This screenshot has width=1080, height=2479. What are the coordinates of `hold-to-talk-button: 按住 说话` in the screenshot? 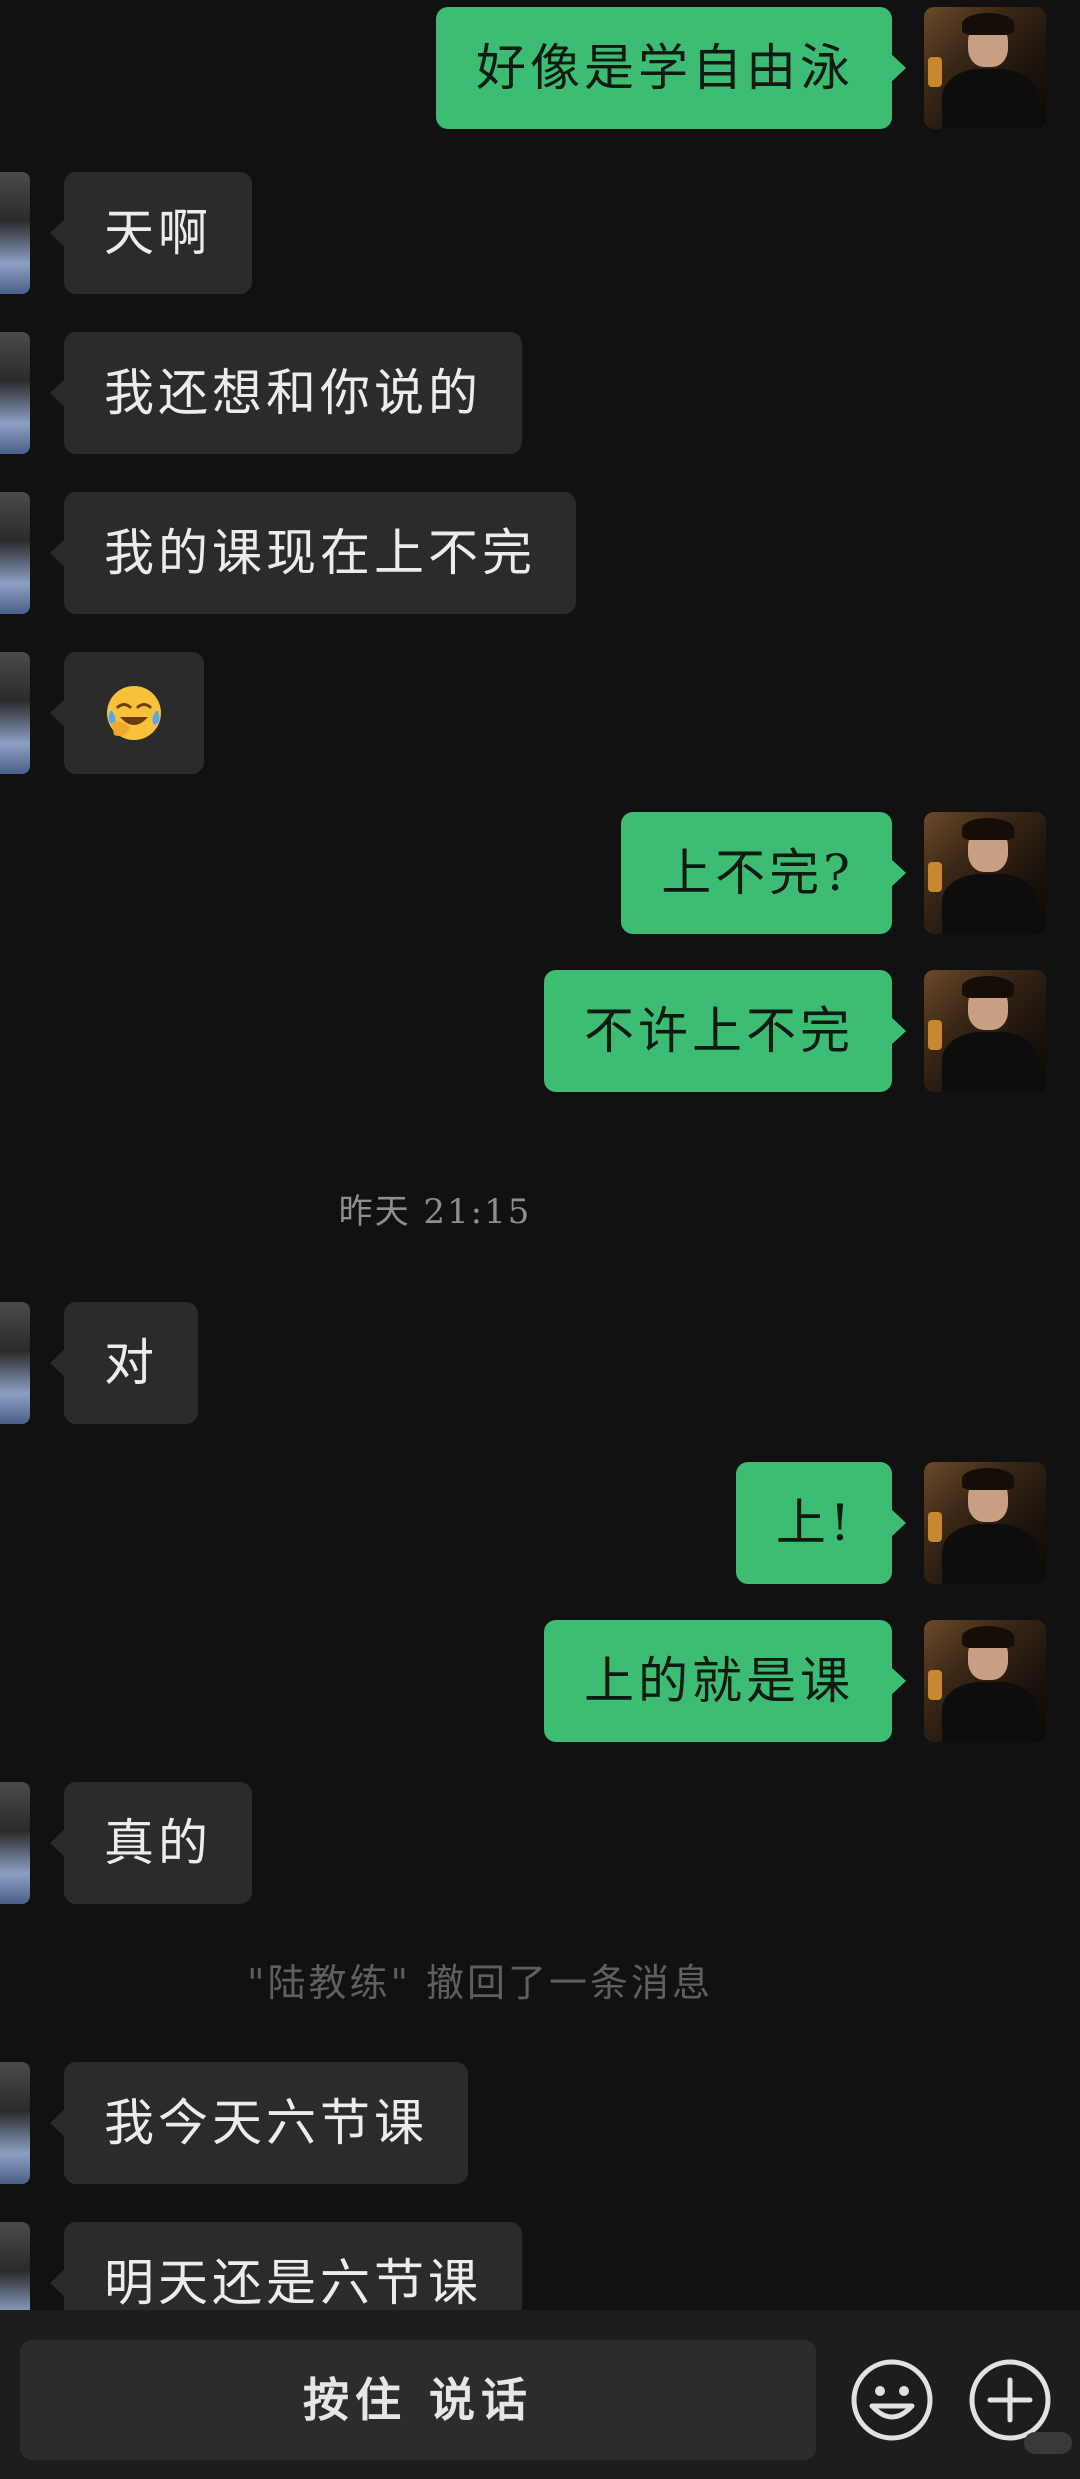 It's located at (418, 2400).